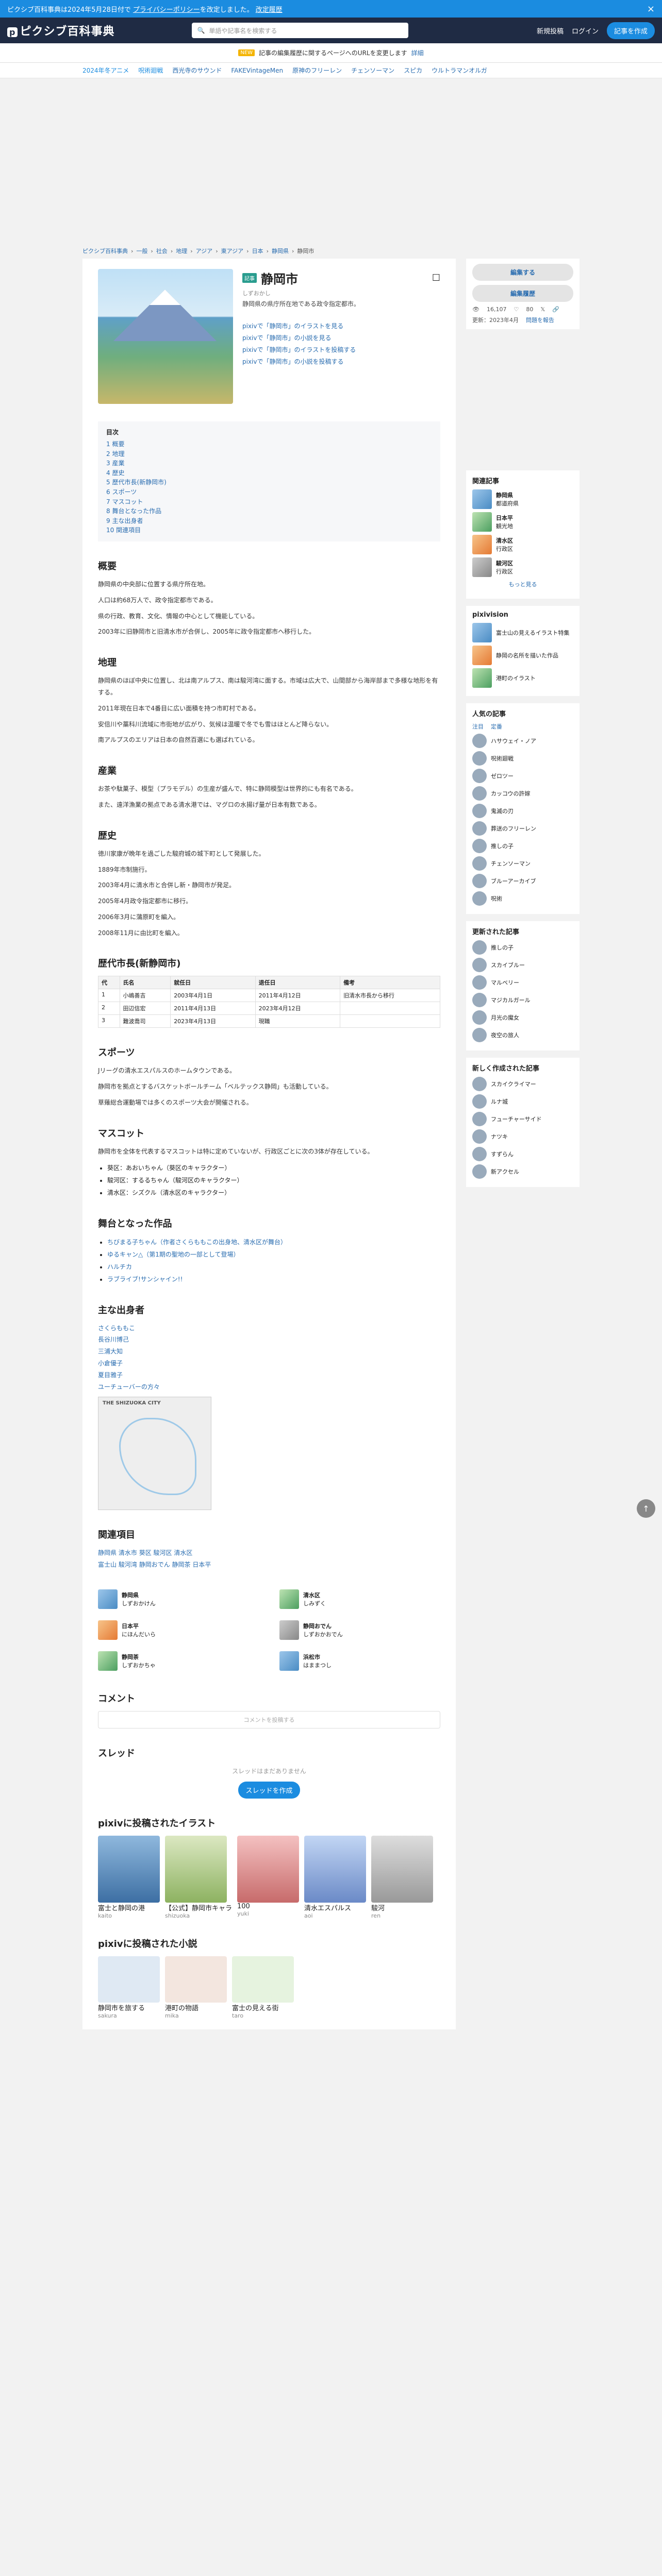 This screenshot has height=2576, width=662. What do you see at coordinates (417, 52) in the screenshot?
I see `announcement-detail-link: 詳細` at bounding box center [417, 52].